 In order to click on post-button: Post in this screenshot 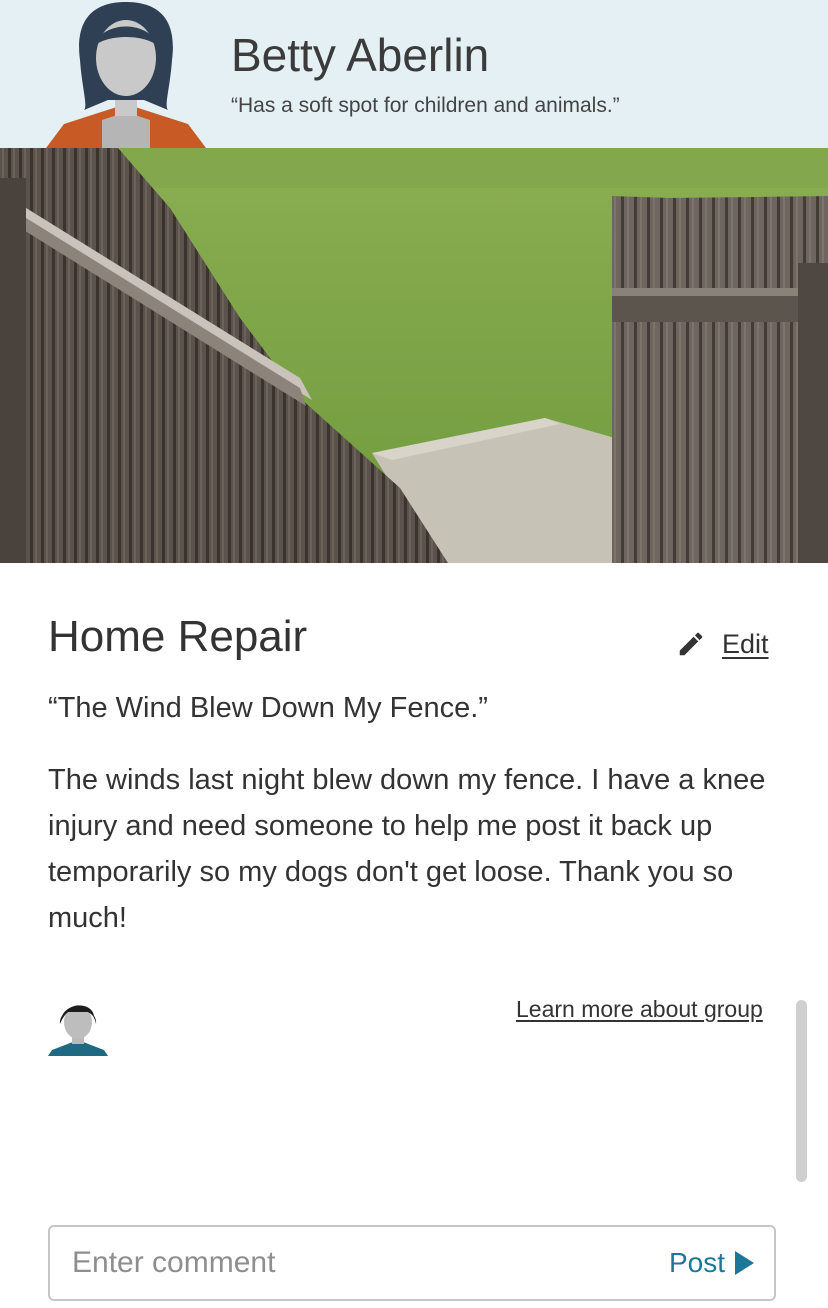, I will do `click(721, 1263)`.